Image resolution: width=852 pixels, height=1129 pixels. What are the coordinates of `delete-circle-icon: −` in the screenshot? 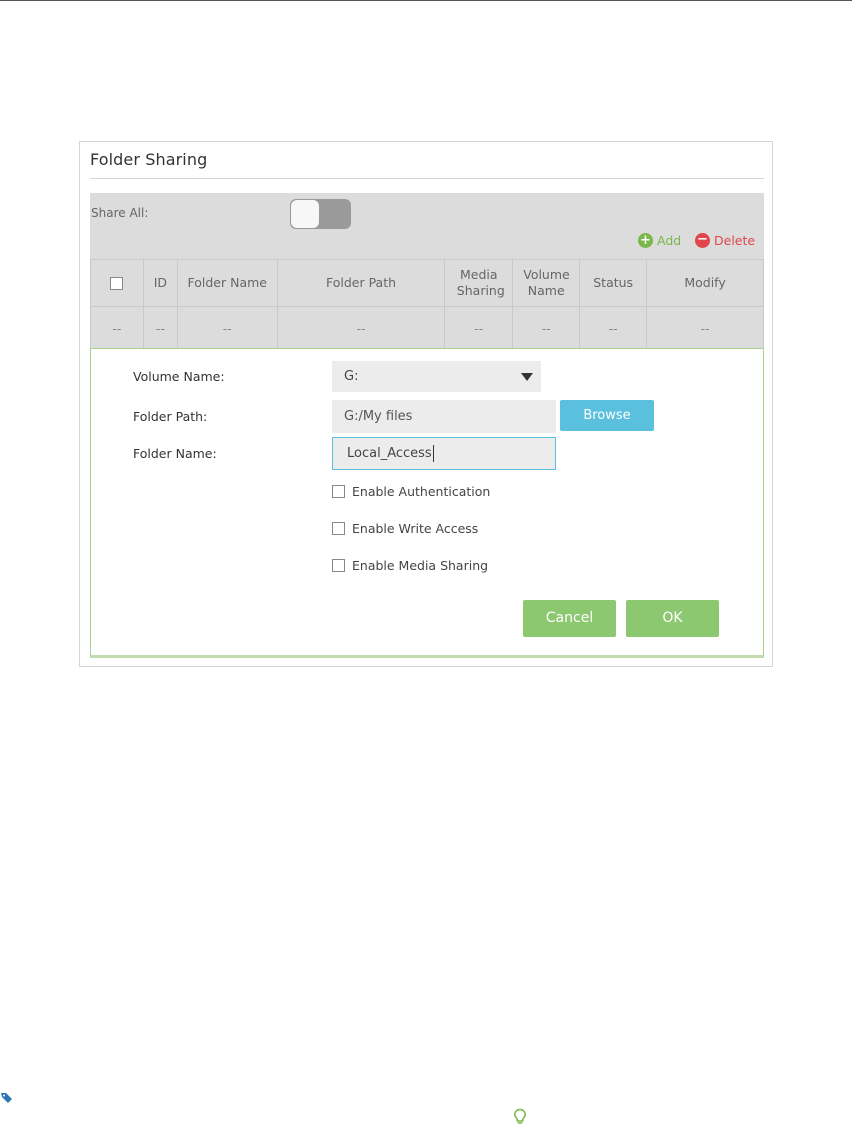 It's located at (702, 240).